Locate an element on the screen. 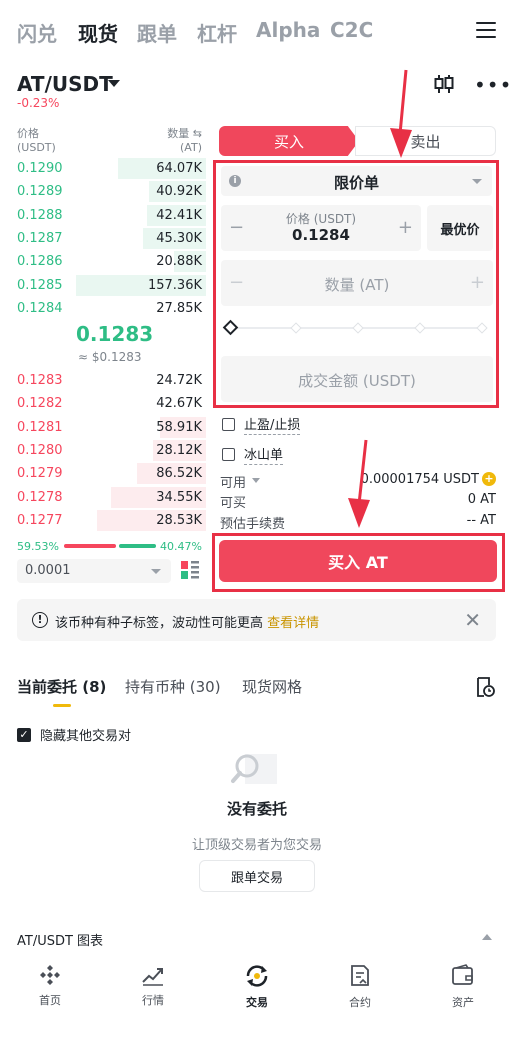 This screenshot has width=514, height=1038. bottom-nav: 首页 行情 交易 合约 资产 is located at coordinates (257, 997).